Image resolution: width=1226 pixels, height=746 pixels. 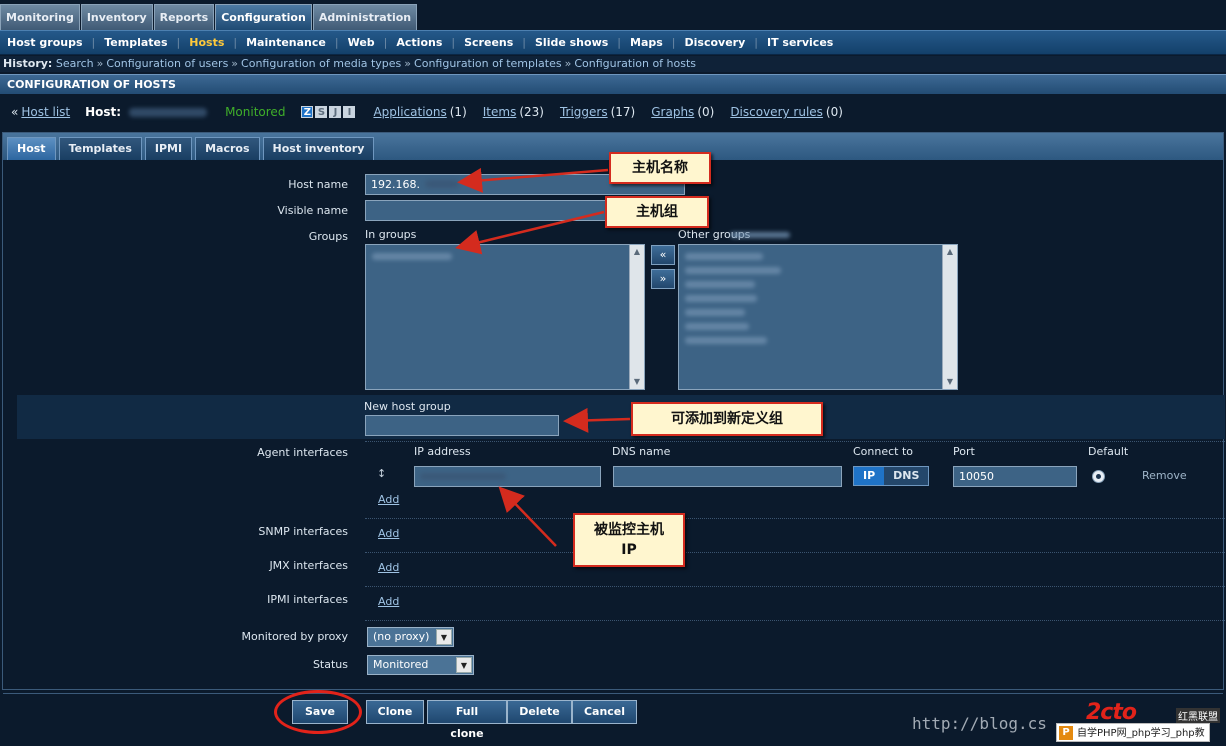 What do you see at coordinates (727, 419) in the screenshot?
I see `callout-new-group: 可添加到新定义组` at bounding box center [727, 419].